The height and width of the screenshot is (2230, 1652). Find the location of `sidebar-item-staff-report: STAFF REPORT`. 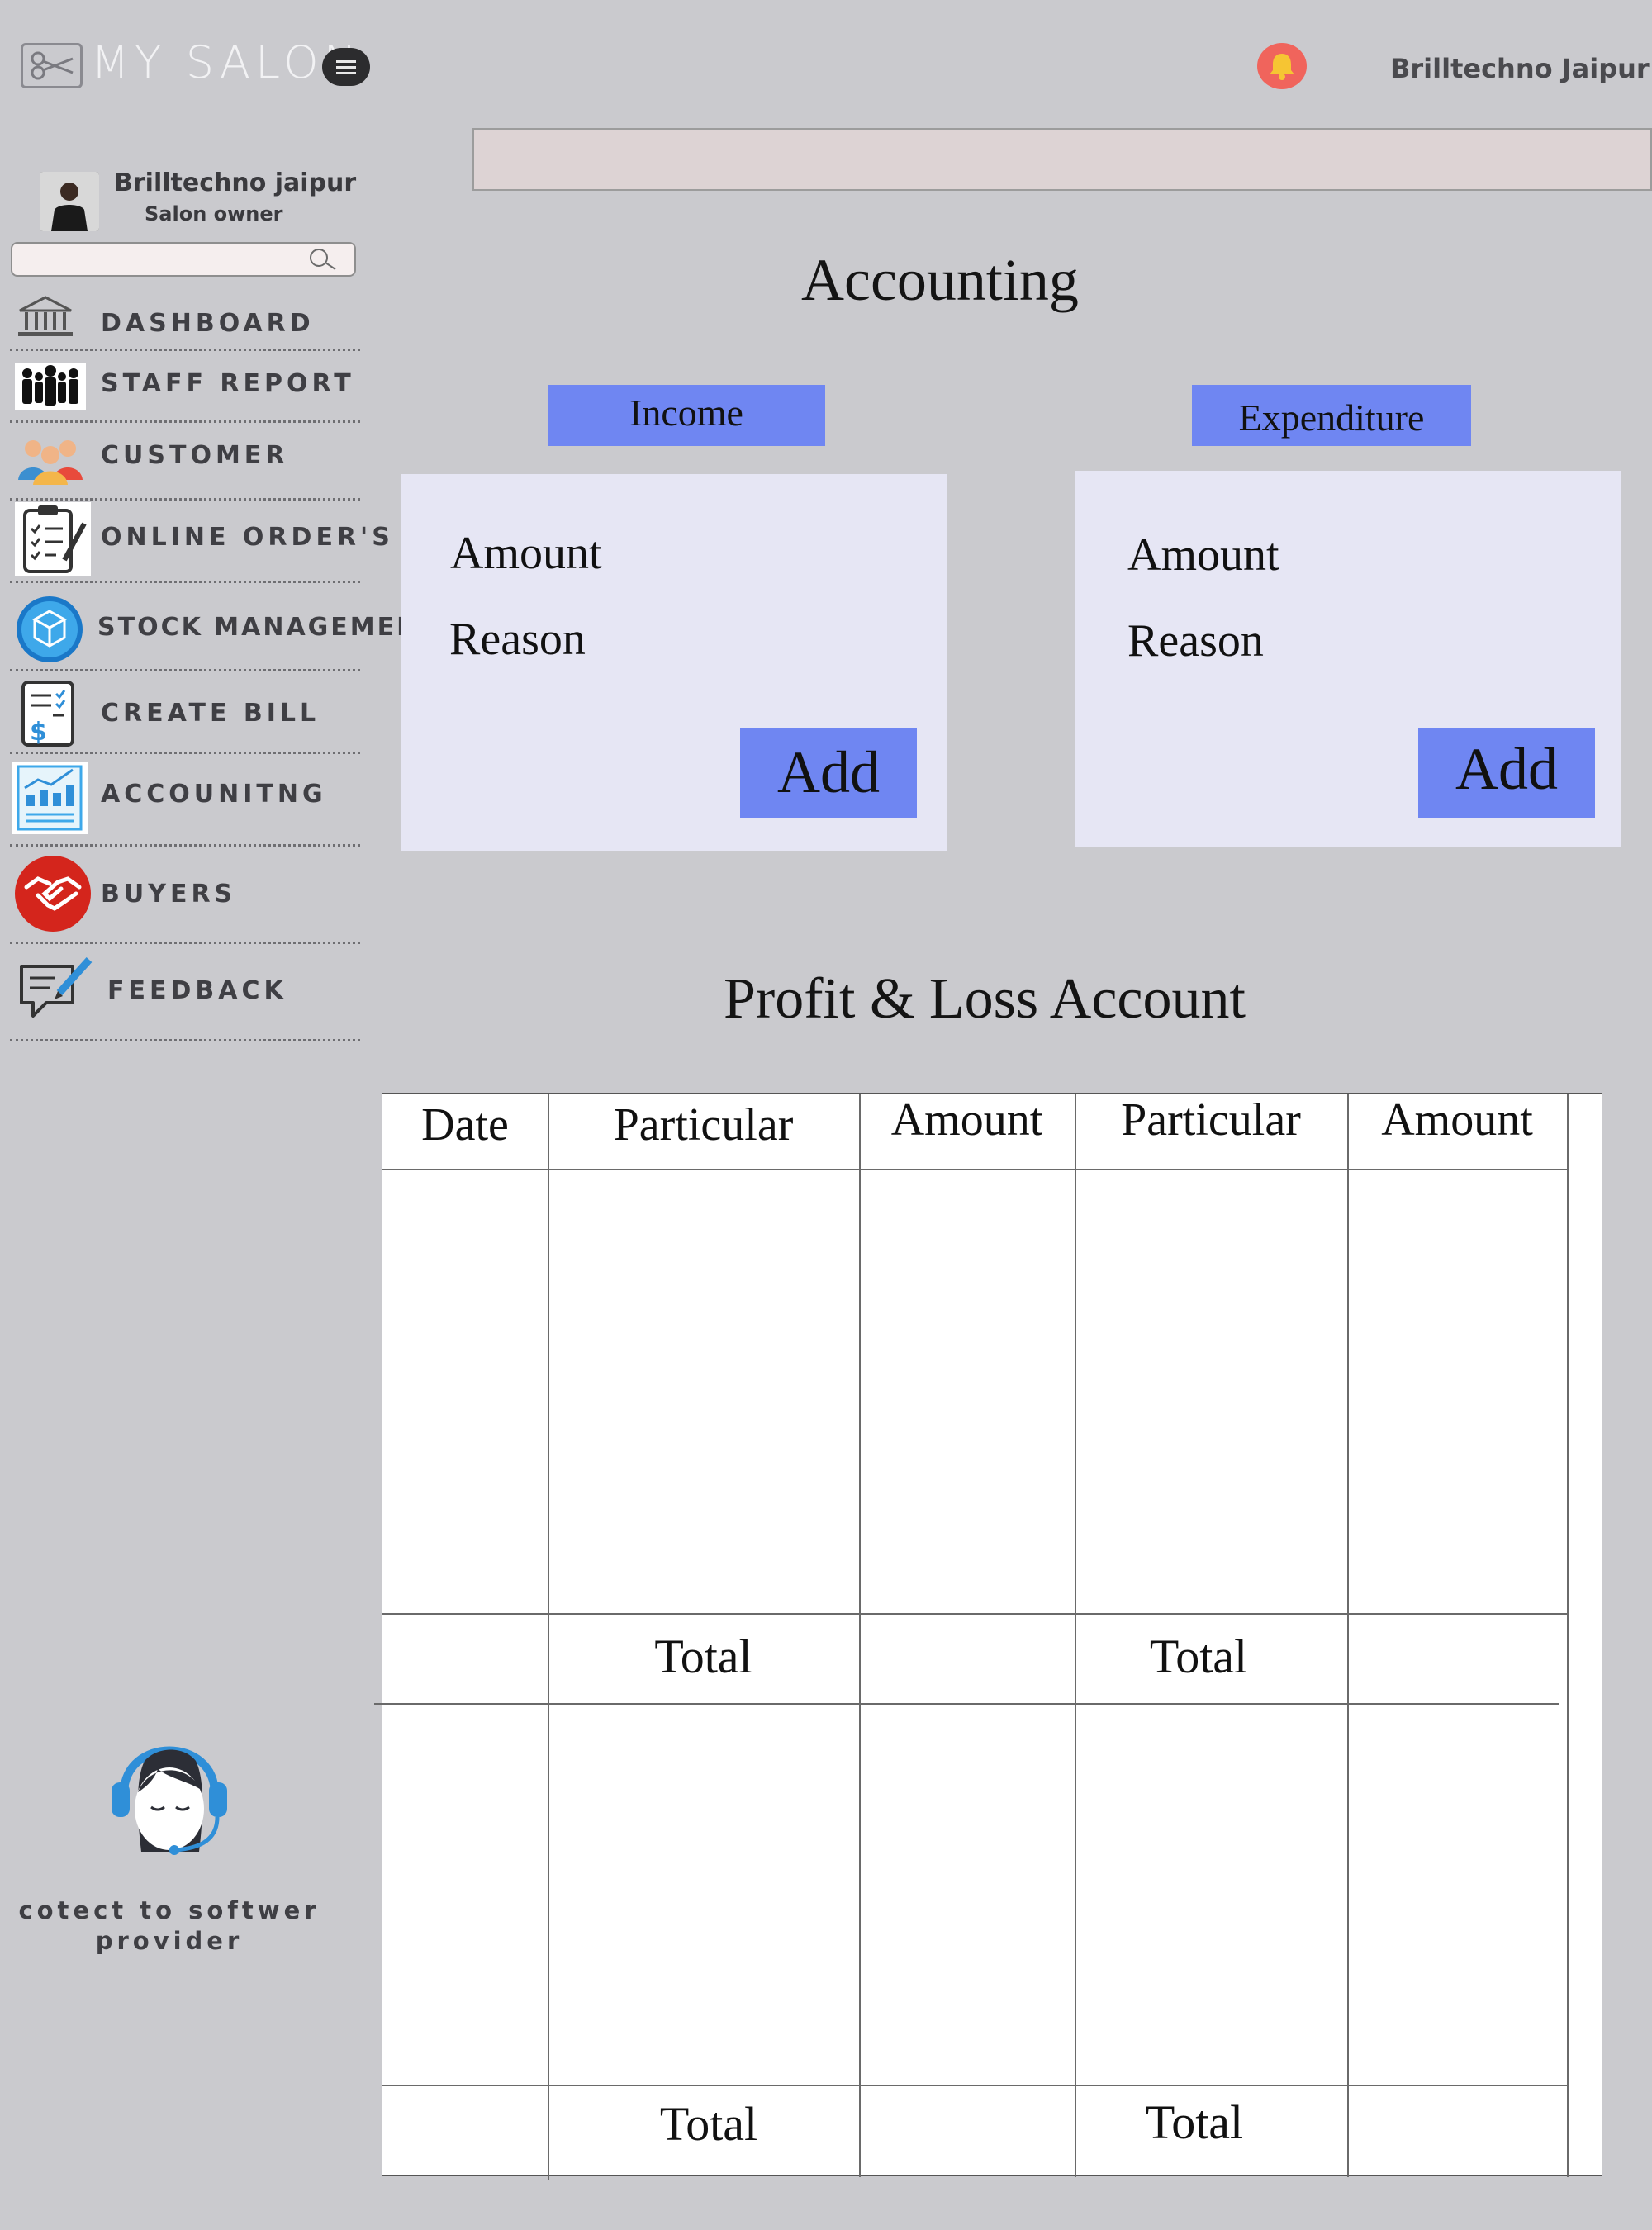

sidebar-item-staff-report: STAFF REPORT is located at coordinates (185, 390).